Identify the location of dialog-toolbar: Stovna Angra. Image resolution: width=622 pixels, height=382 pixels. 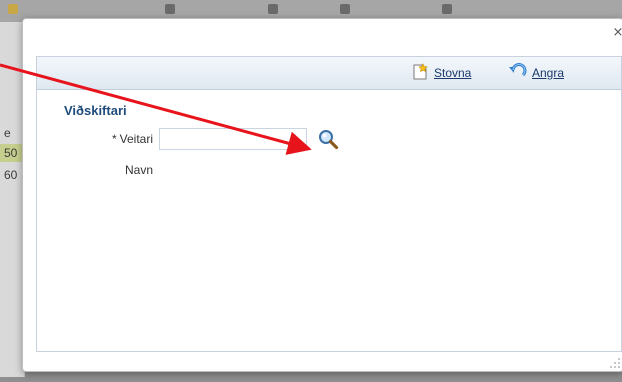
(329, 73).